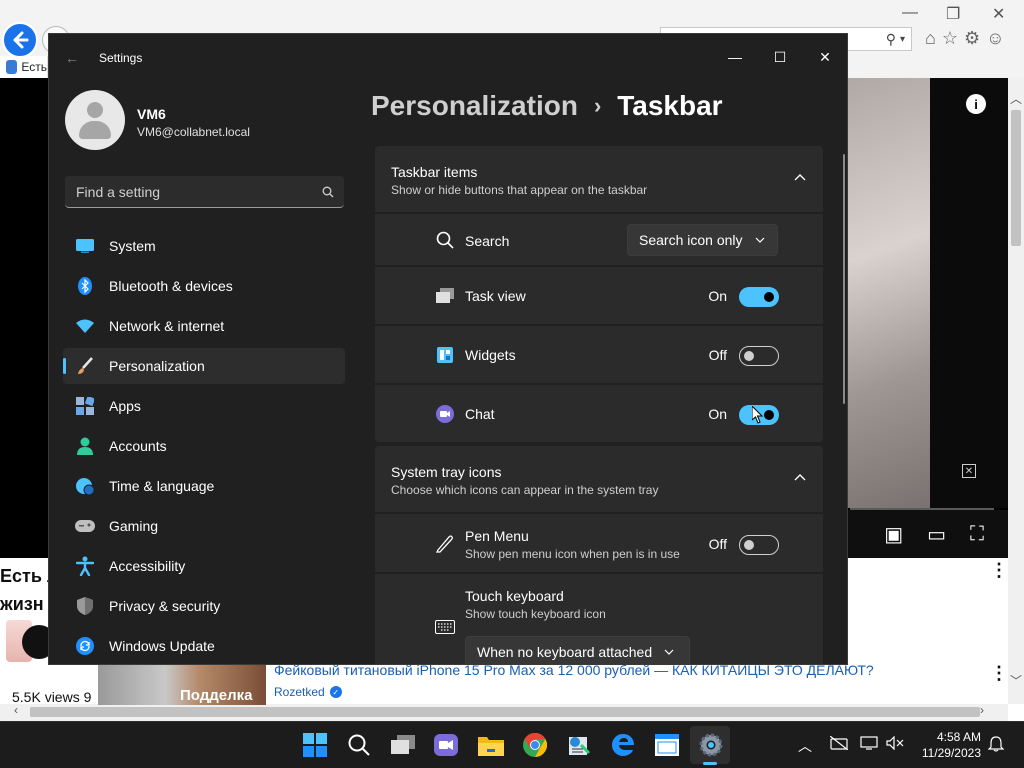 The width and height of the screenshot is (1024, 768). I want to click on view-count: 5.5K views 9, so click(52, 697).